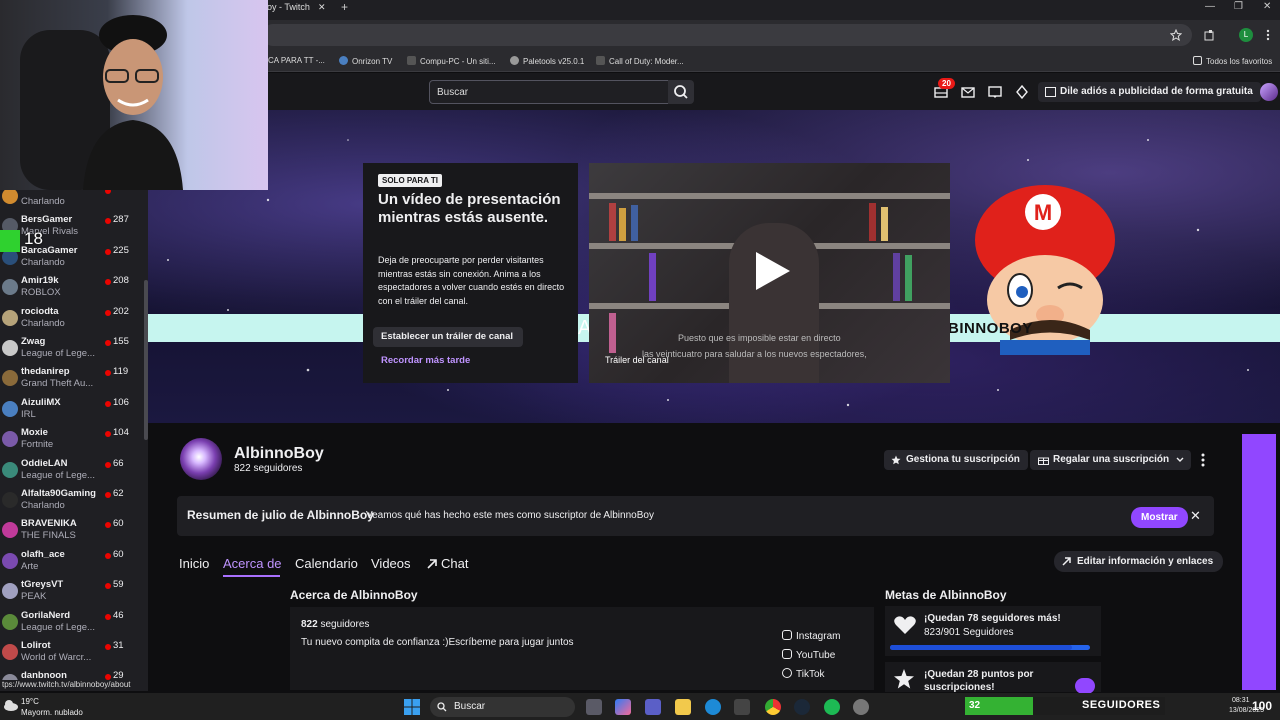 The image size is (1280, 720). What do you see at coordinates (365, 61) in the screenshot?
I see `bookmark-item: Onrizon TV` at bounding box center [365, 61].